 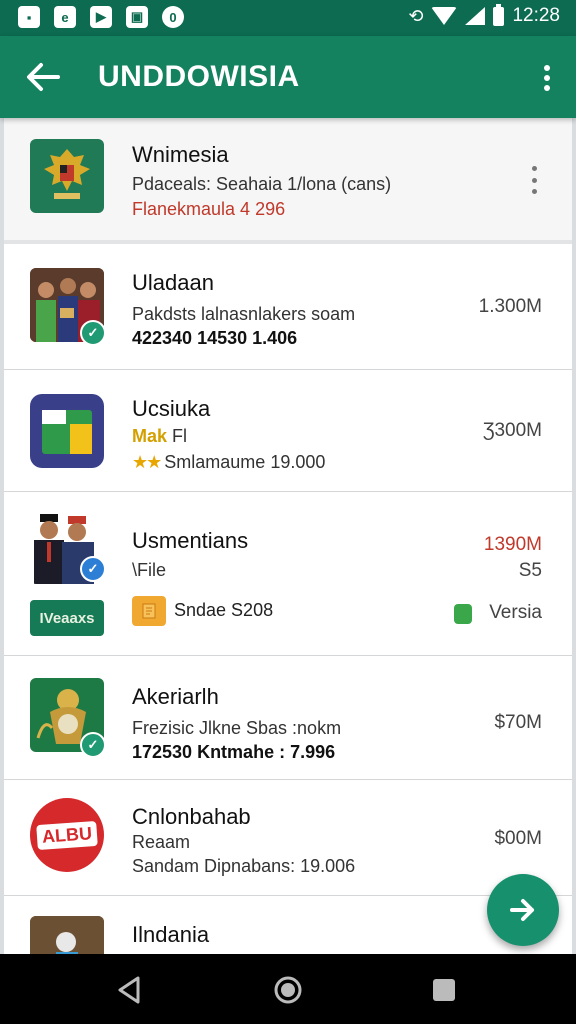 I want to click on brand-logo-text: ALBU, so click(x=67, y=835).